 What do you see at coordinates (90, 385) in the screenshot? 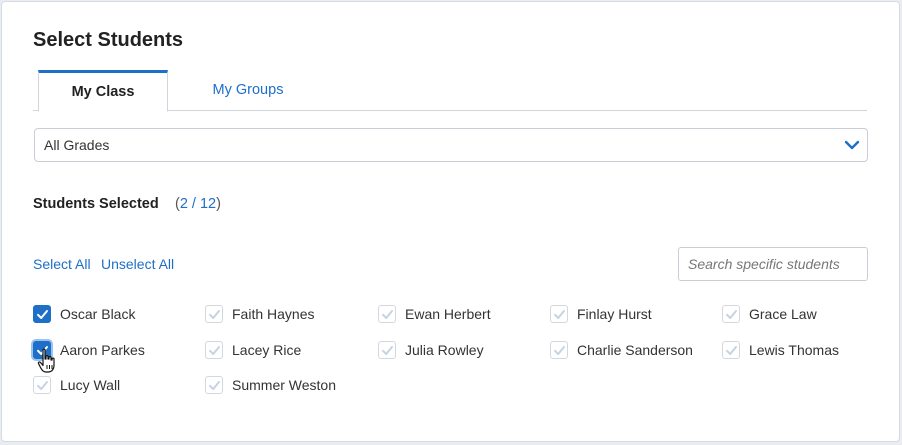
I see `student-name: Lucy Wall` at bounding box center [90, 385].